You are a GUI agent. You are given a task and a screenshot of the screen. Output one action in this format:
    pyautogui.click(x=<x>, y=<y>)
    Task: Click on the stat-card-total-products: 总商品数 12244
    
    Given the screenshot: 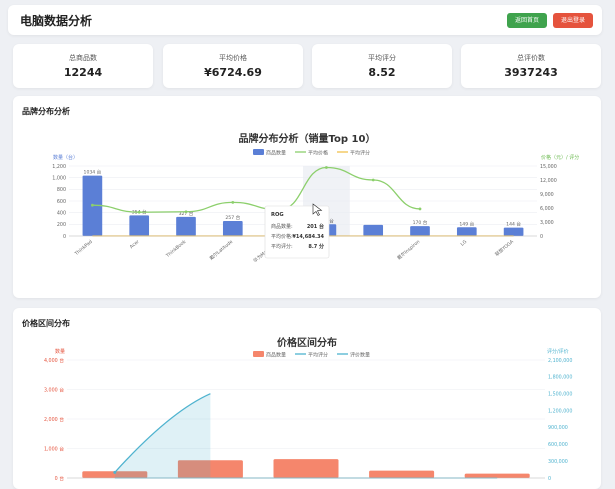 What is the action you would take?
    pyautogui.click(x=83, y=66)
    